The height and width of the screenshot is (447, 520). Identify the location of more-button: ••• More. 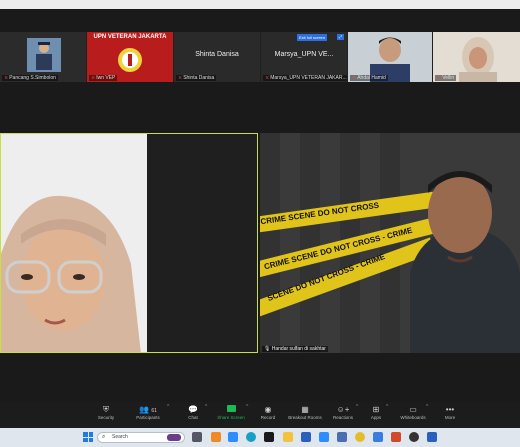
(450, 412).